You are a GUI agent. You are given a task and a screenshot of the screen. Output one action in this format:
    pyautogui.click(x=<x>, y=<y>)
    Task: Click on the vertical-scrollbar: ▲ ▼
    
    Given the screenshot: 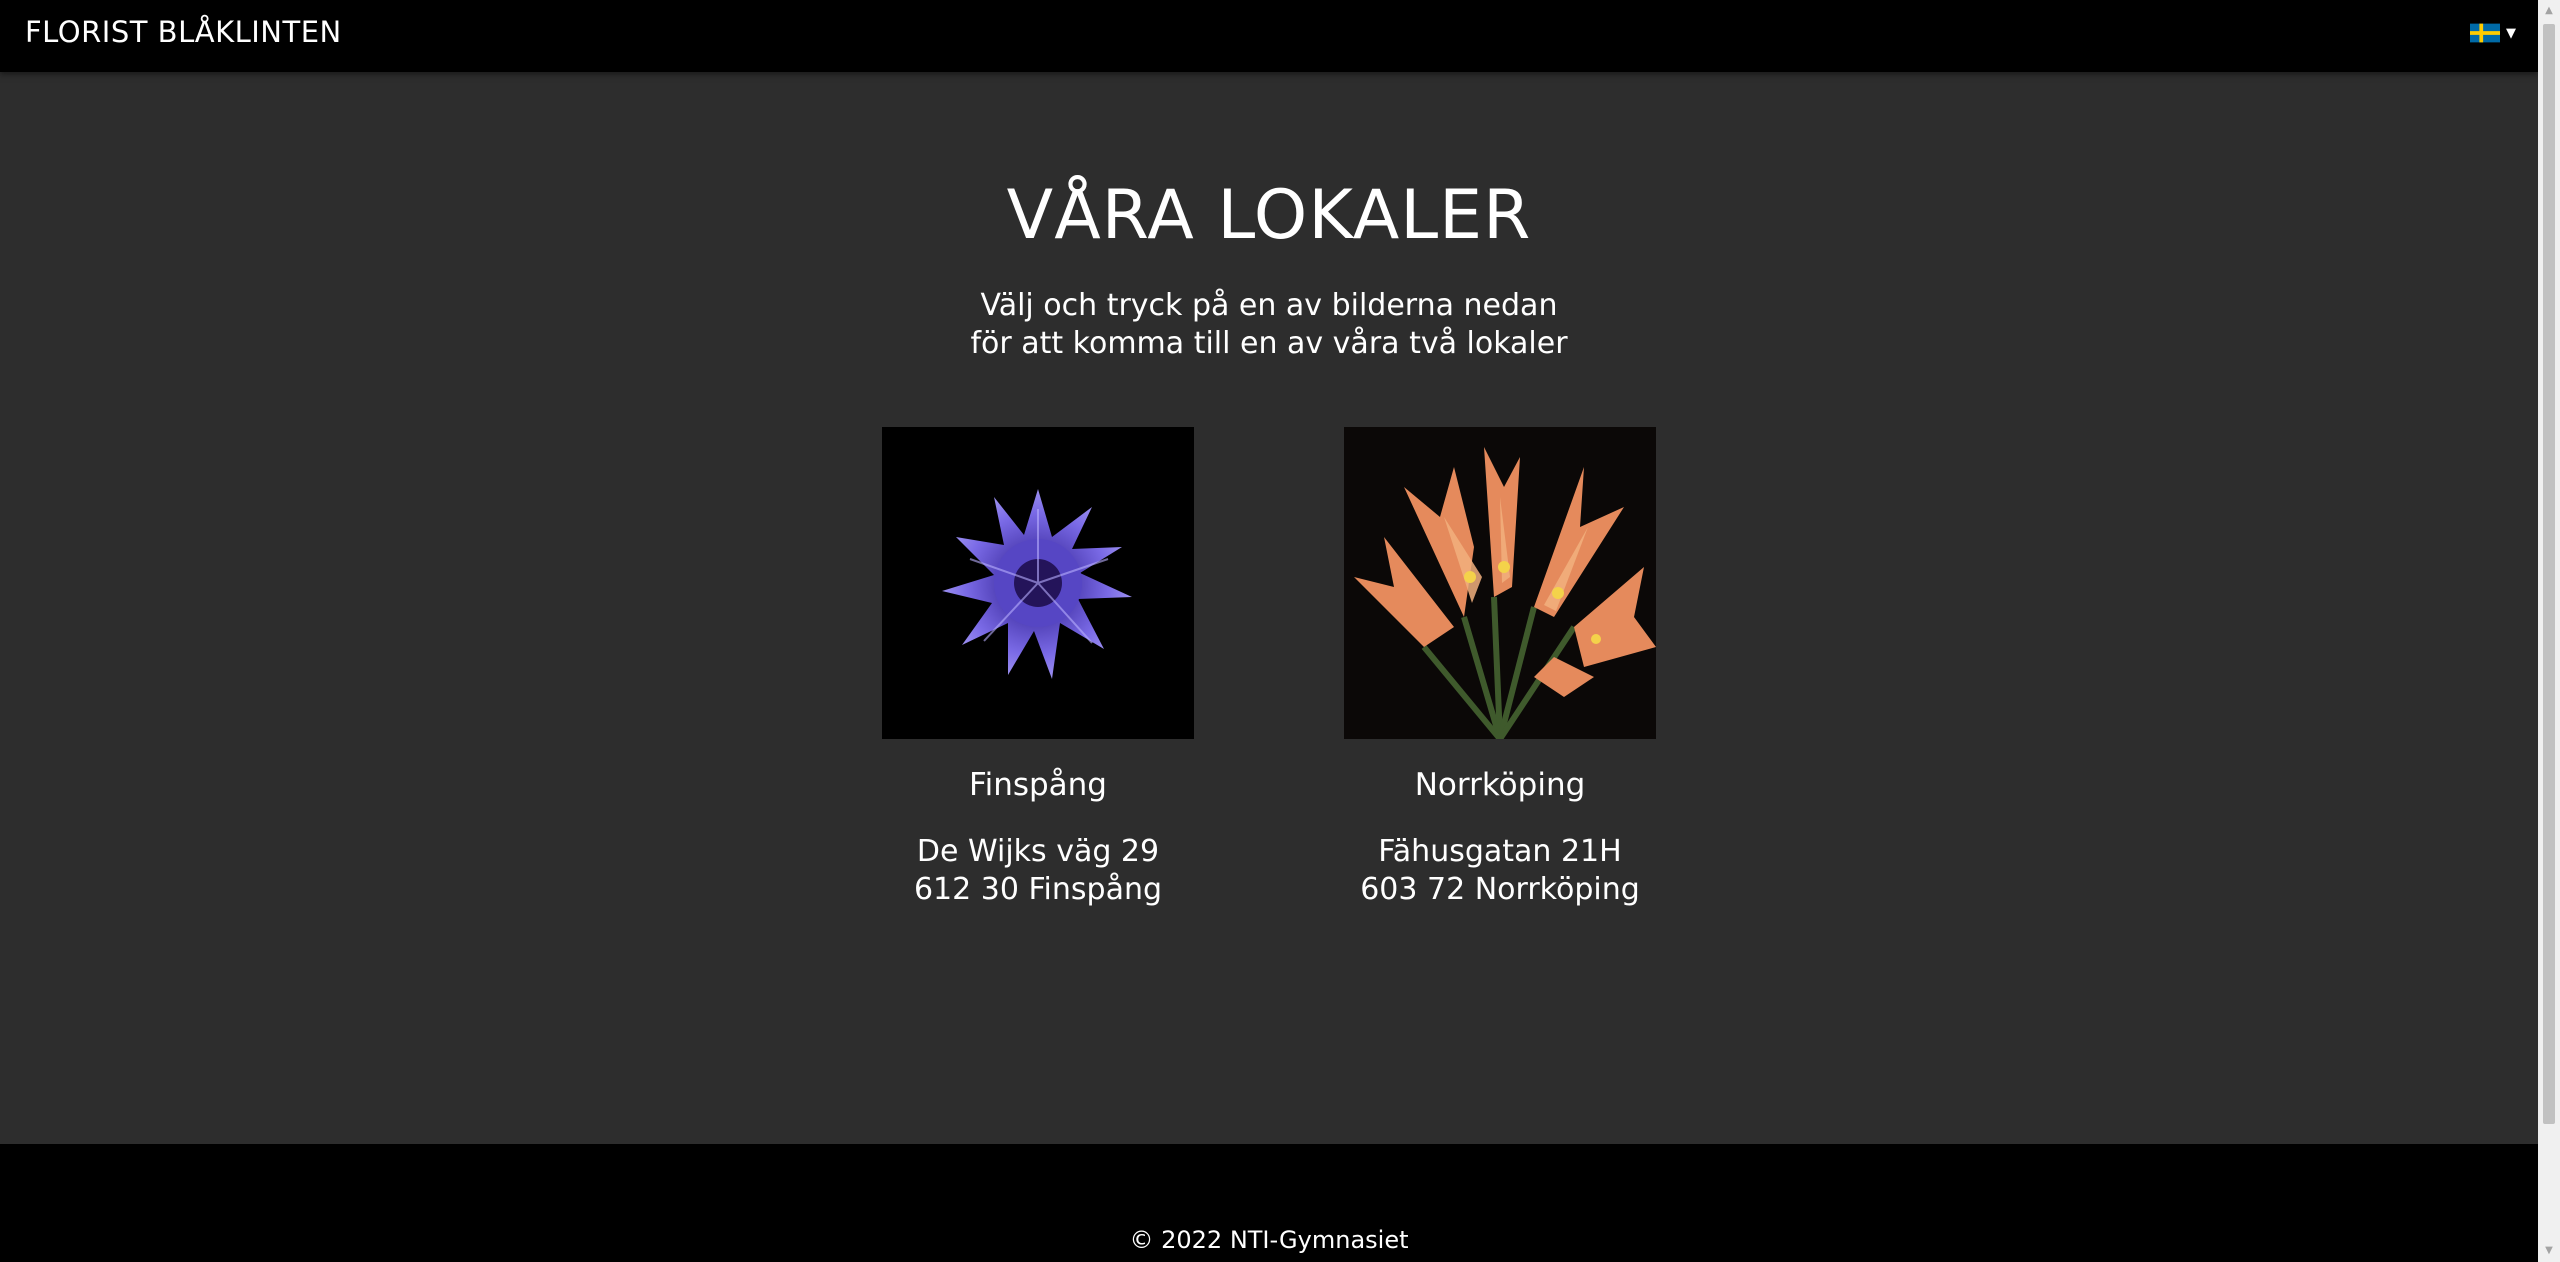 What is the action you would take?
    pyautogui.click(x=2549, y=631)
    